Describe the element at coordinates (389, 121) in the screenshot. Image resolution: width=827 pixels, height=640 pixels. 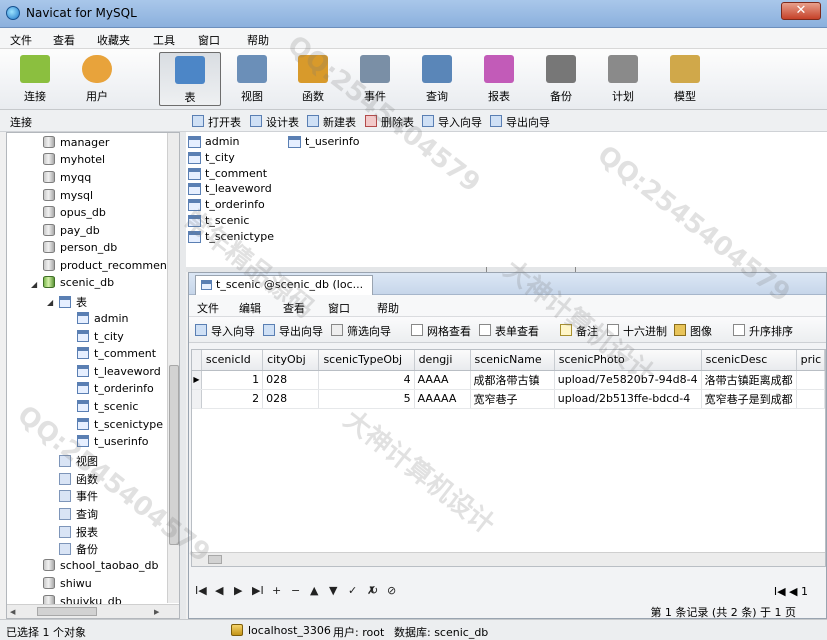
I see `delete-table-button: 删除表` at that location.